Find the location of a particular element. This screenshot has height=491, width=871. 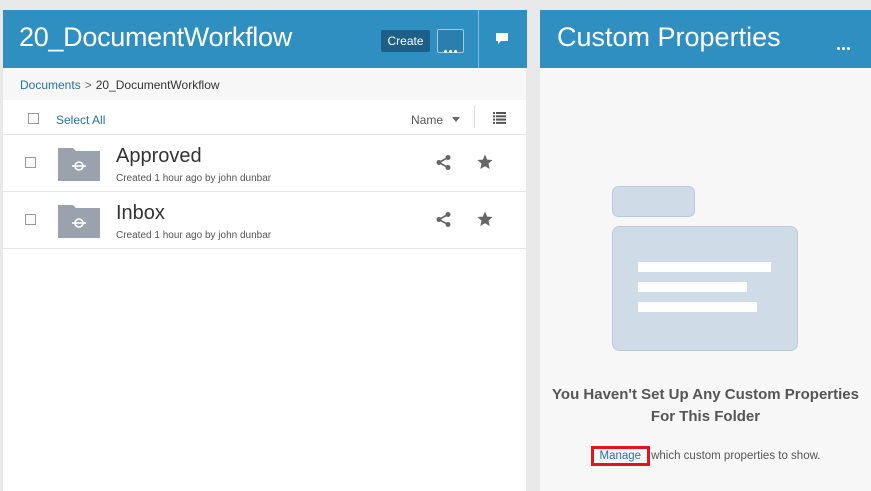

select-all-link: Select All is located at coordinates (80, 120).